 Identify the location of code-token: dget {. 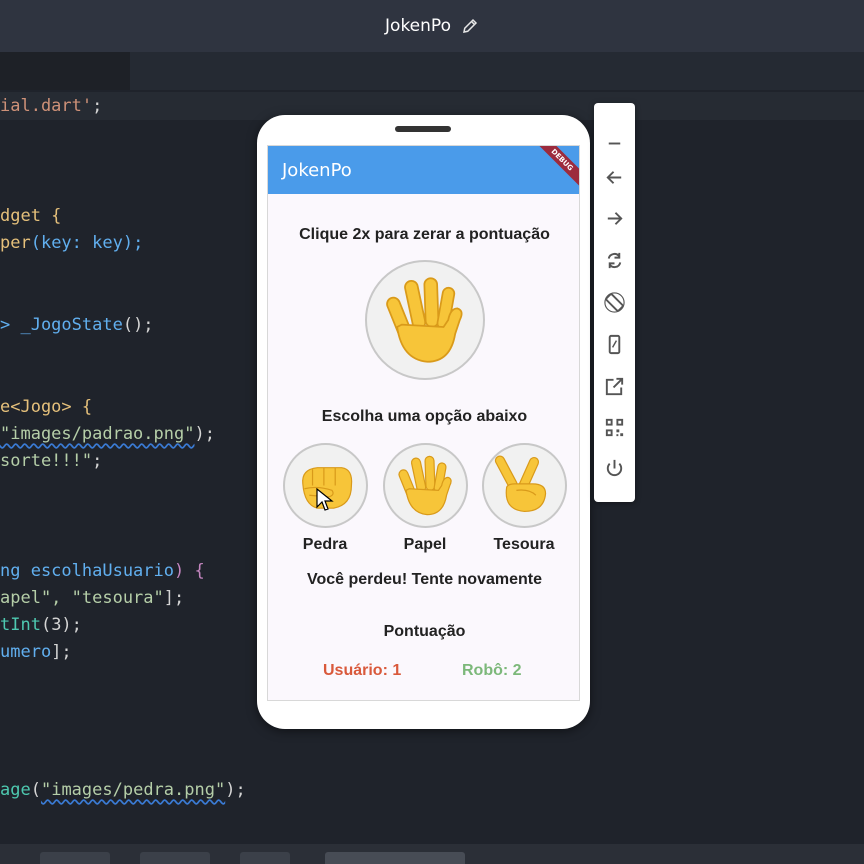
(31, 216).